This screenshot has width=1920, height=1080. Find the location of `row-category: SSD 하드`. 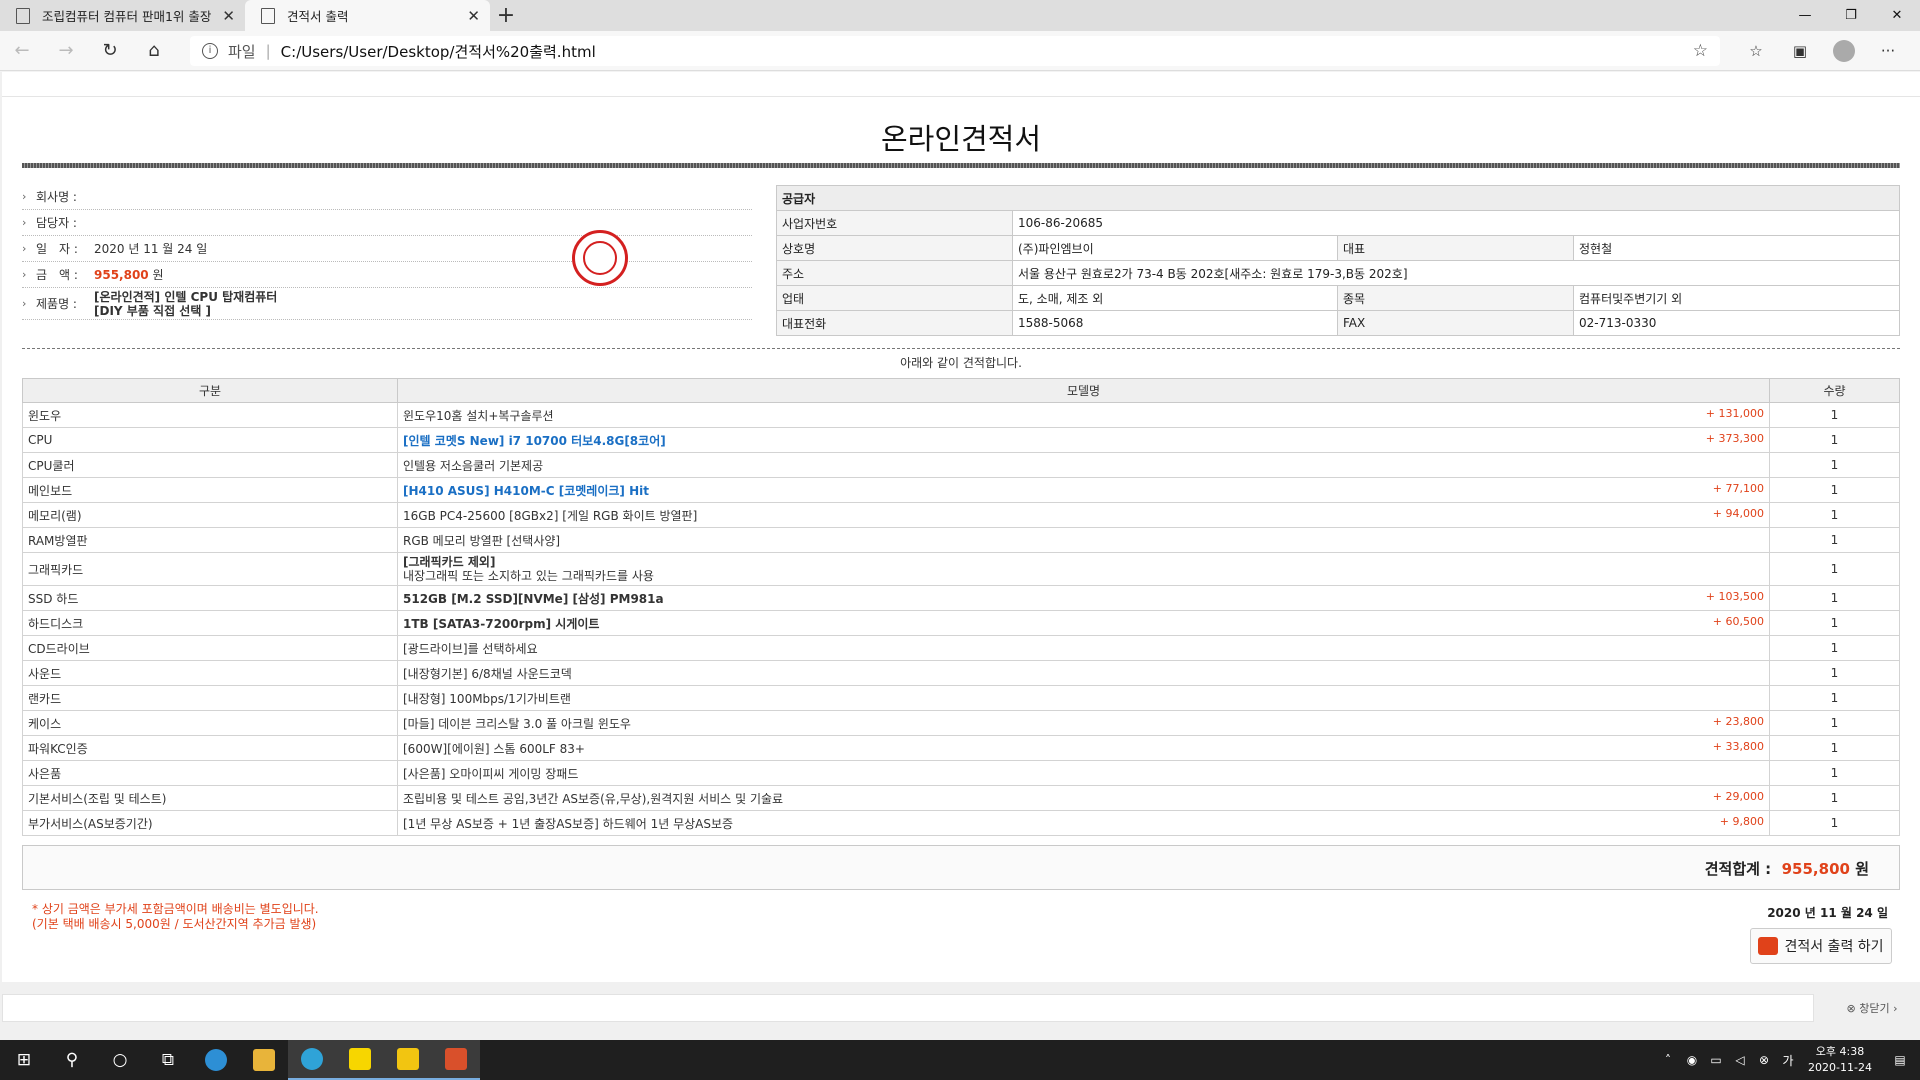

row-category: SSD 하드 is located at coordinates (210, 598).